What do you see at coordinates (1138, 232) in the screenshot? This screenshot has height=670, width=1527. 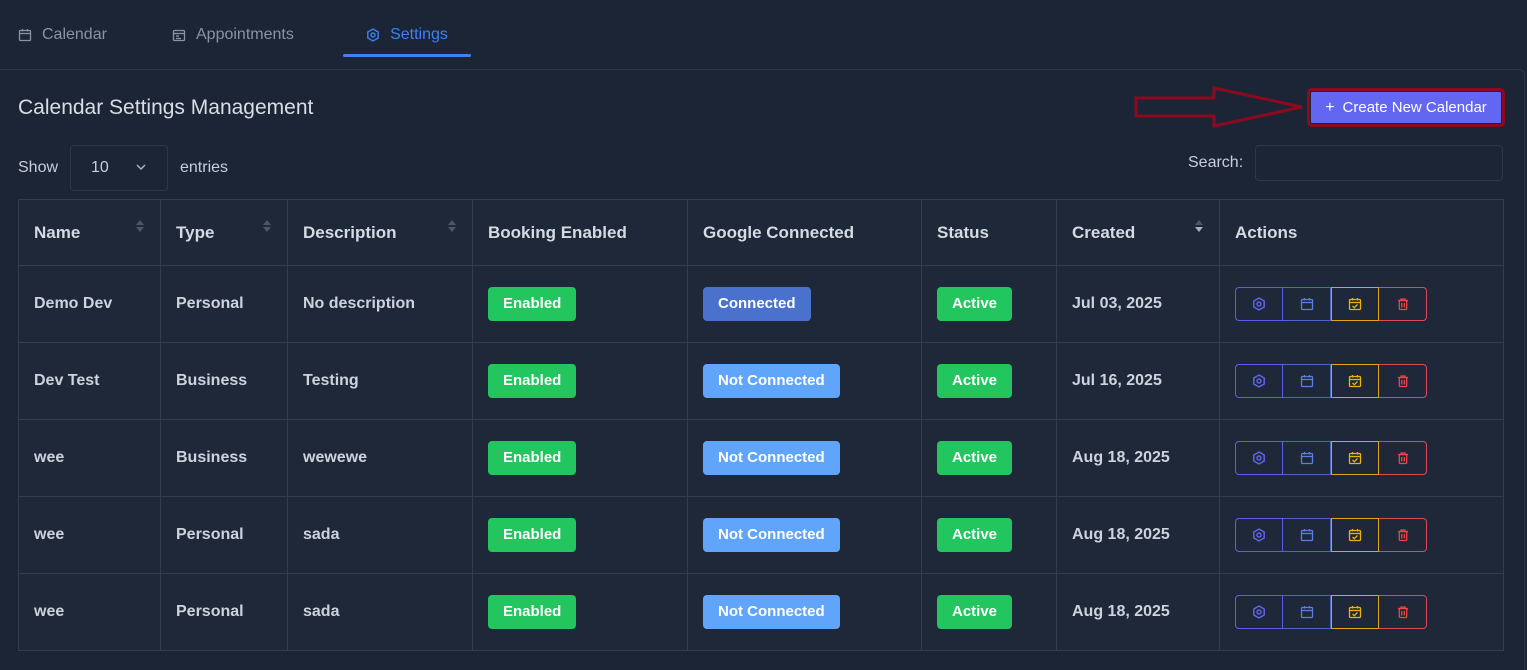 I see `column-header-created: Created` at bounding box center [1138, 232].